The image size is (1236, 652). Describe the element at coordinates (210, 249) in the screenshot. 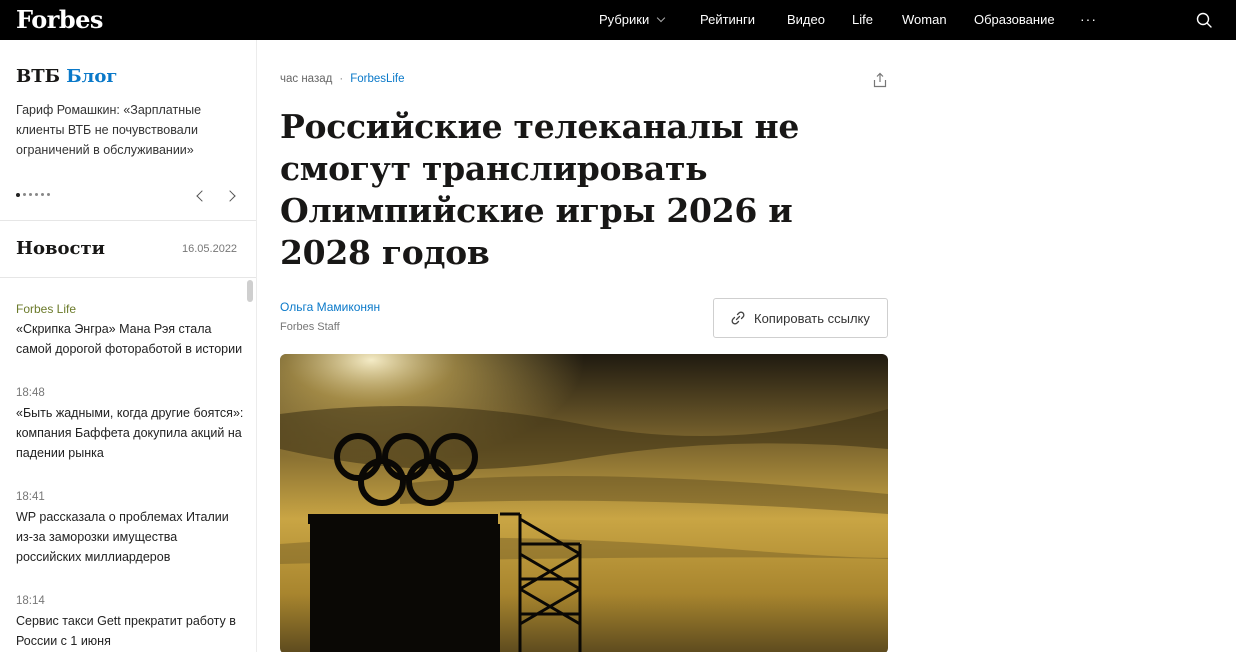

I see `news-date: 16.05.2022` at that location.